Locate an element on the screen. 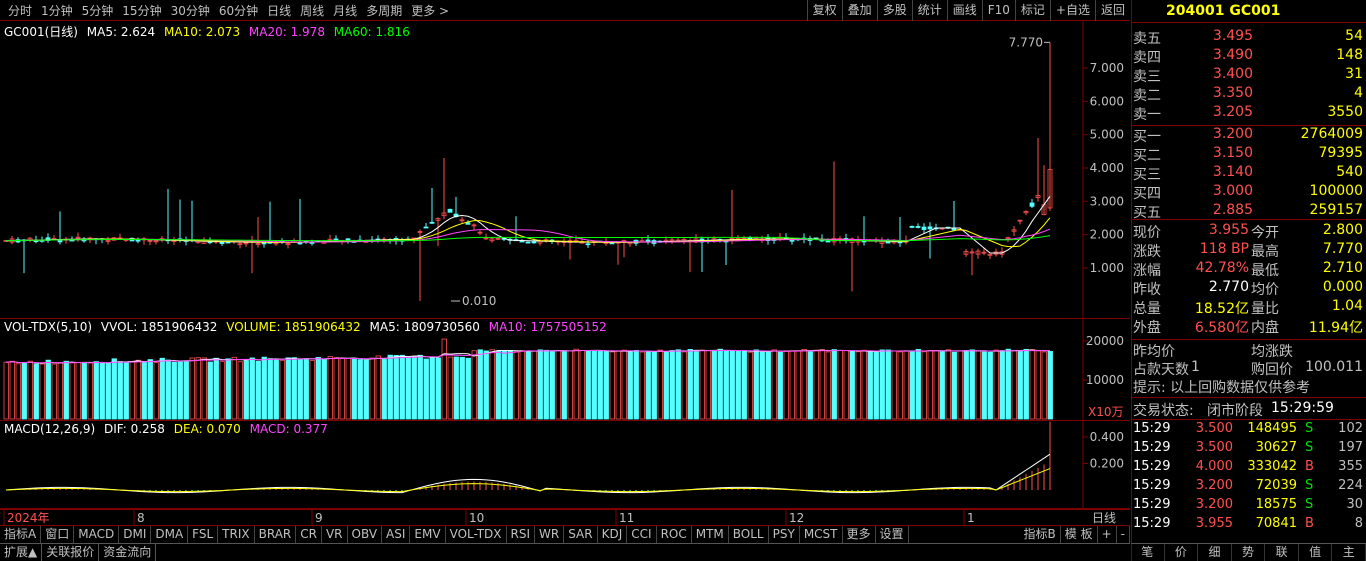 This screenshot has height=561, width=1366. repurchase-label: 购回价 is located at coordinates (1272, 370).